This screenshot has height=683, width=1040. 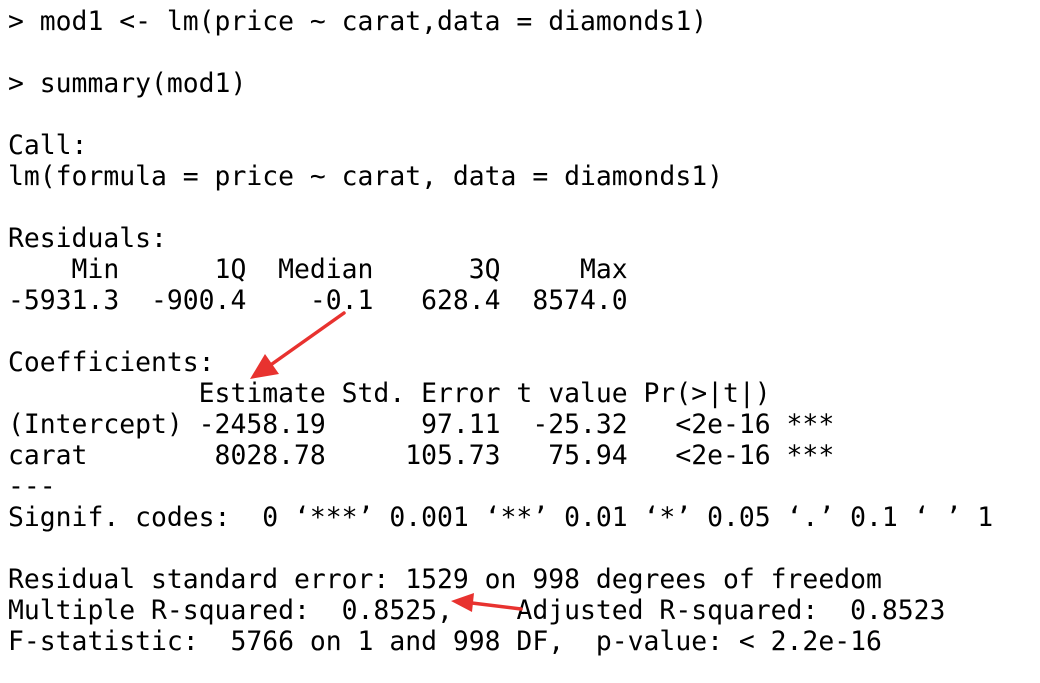 I want to click on console-line-call-heading: Call:, so click(x=48, y=145).